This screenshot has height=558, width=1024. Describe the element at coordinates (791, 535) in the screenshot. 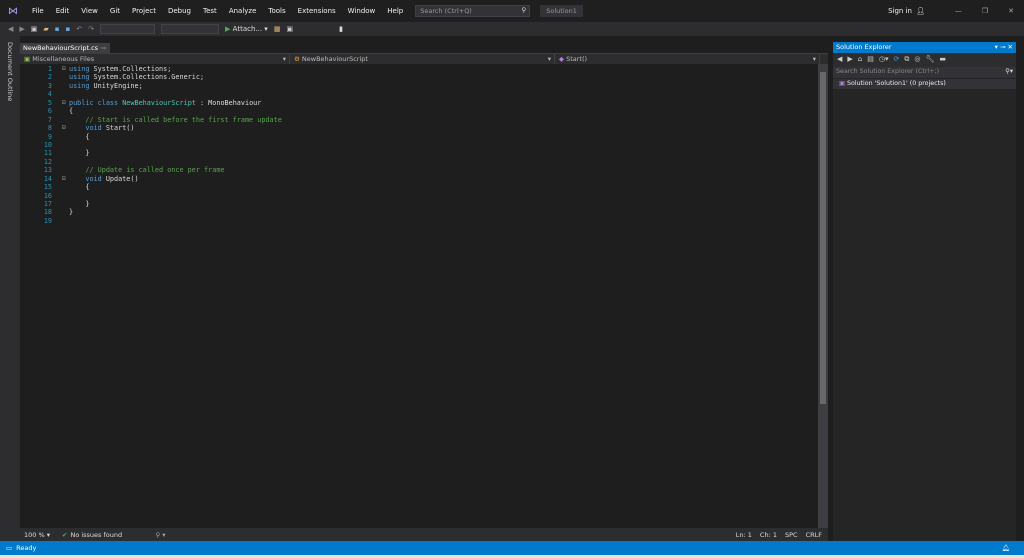

I see `whitespace-mode: SPC` at that location.